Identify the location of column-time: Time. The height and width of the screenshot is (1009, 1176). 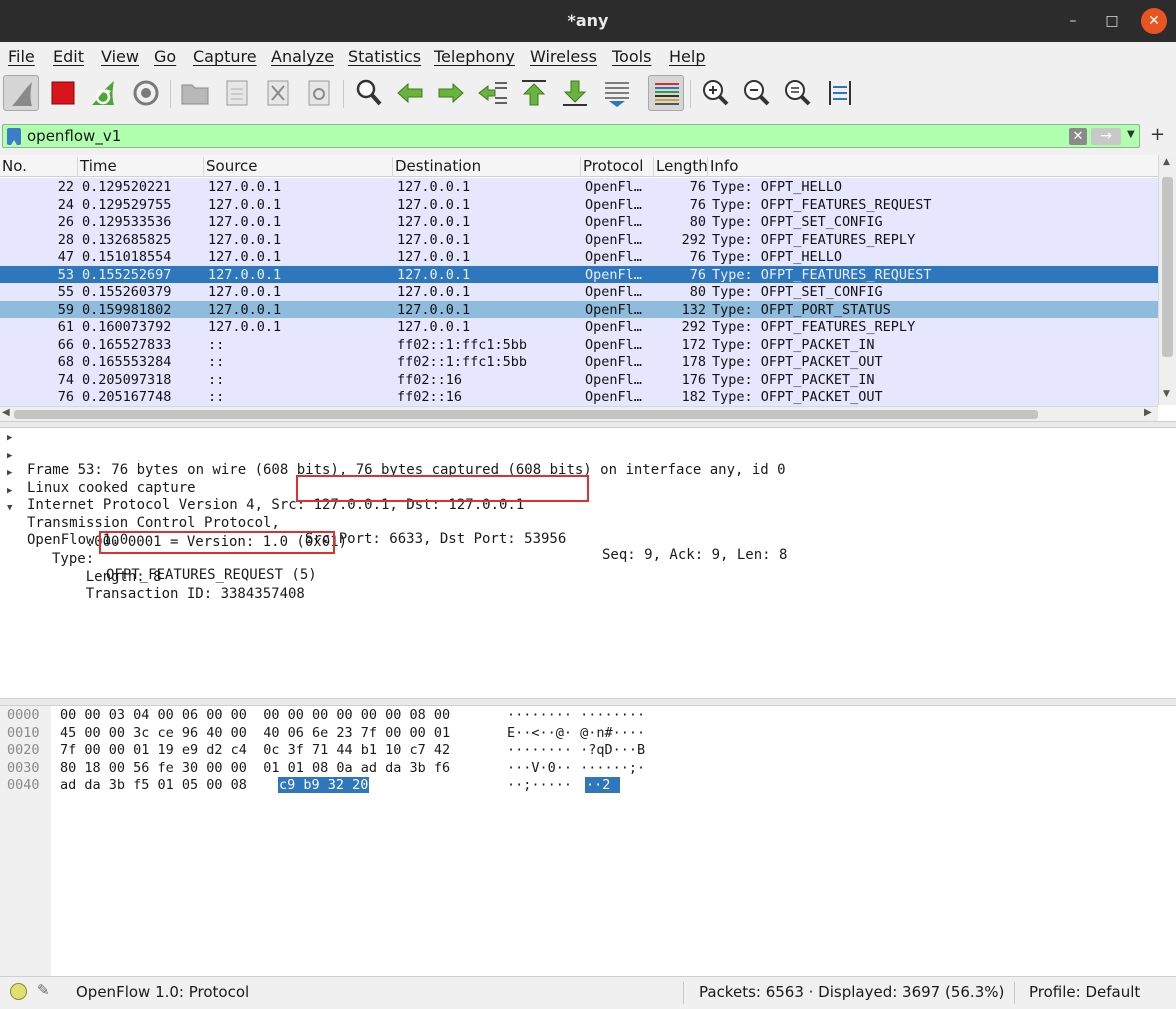
(141, 167).